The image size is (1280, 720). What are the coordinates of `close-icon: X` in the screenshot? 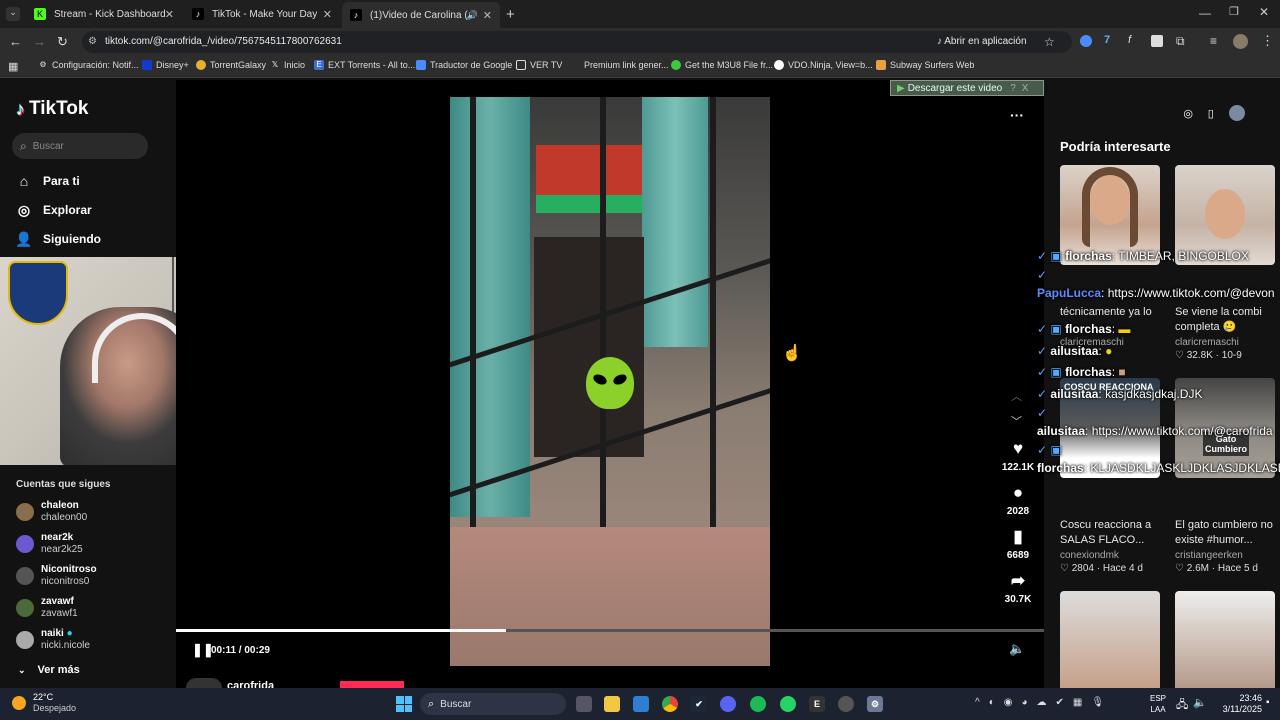 It's located at (1025, 88).